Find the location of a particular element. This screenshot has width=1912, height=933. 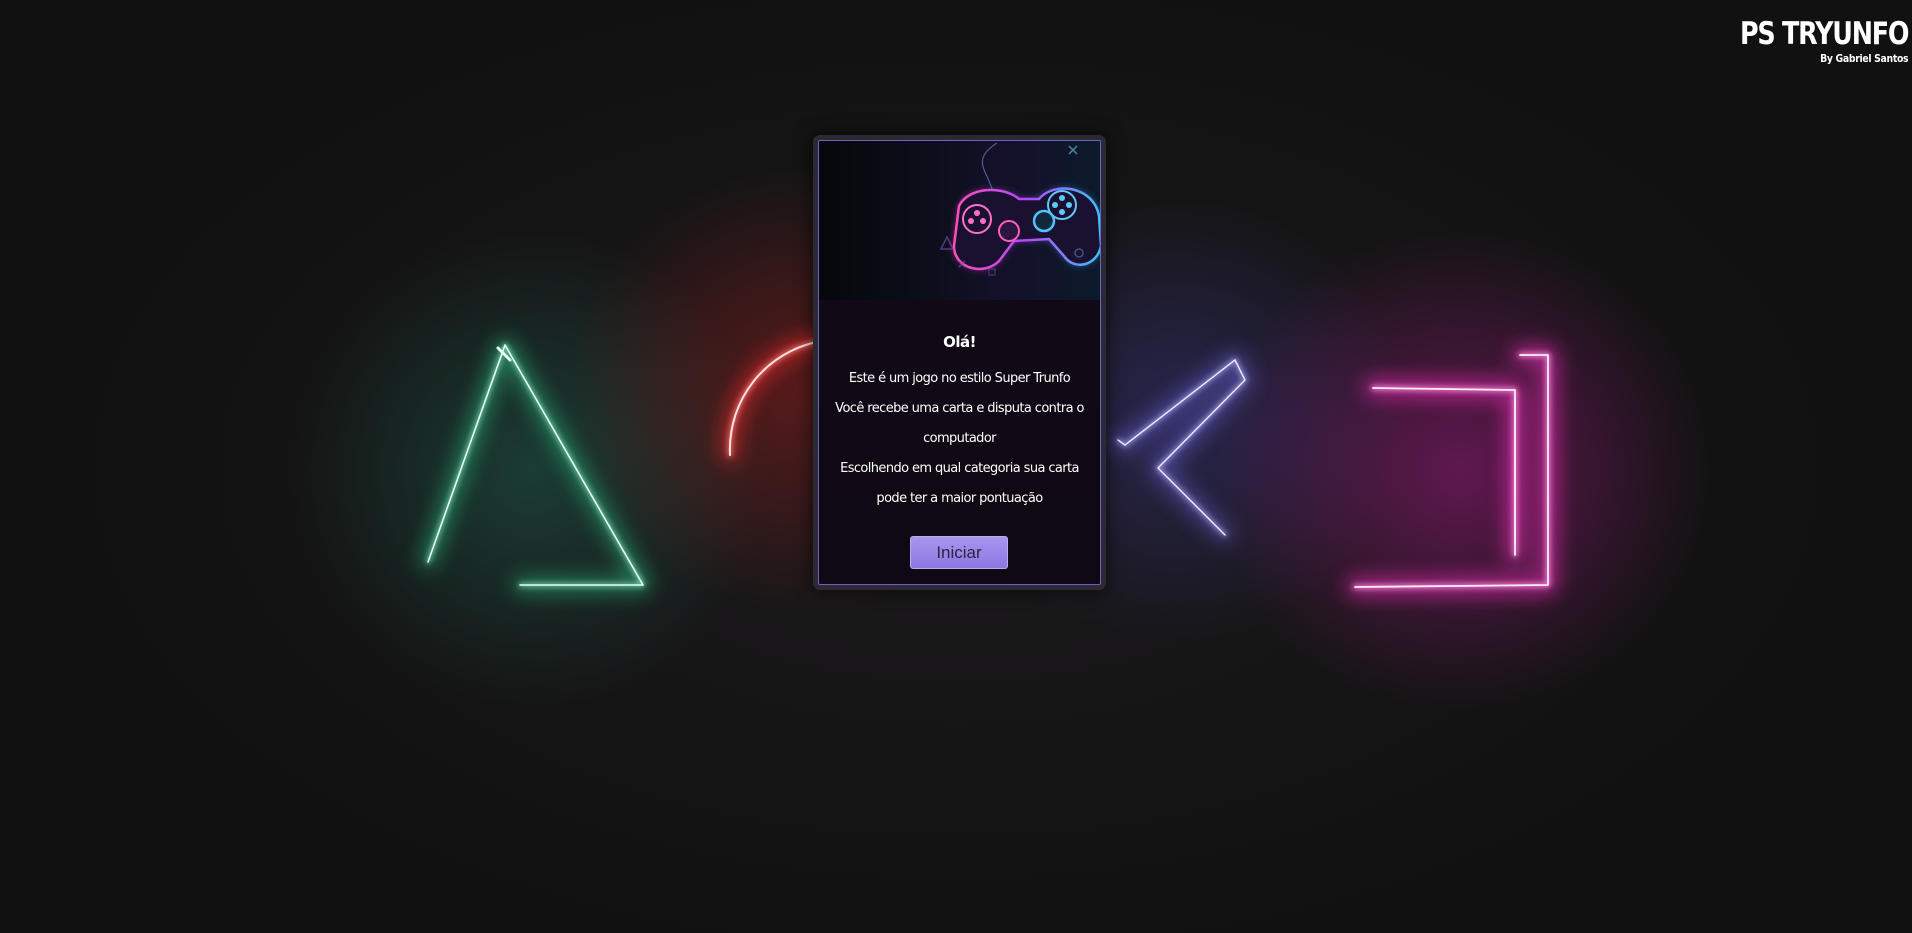

gamepad-illustration is located at coordinates (959, 220).